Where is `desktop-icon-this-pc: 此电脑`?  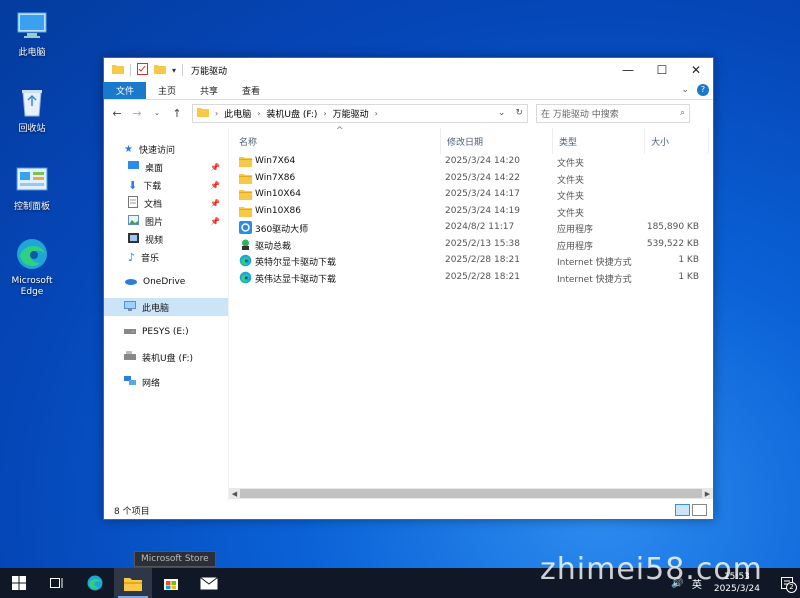 desktop-icon-this-pc: 此电脑 is located at coordinates (32, 33).